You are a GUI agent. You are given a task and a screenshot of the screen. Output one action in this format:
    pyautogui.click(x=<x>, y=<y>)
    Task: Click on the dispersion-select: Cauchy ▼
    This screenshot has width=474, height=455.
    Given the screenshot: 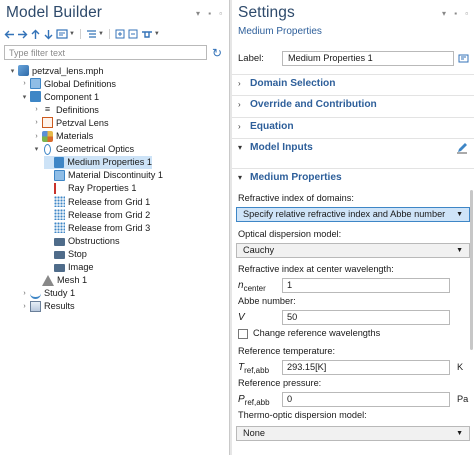 What is the action you would take?
    pyautogui.click(x=353, y=250)
    